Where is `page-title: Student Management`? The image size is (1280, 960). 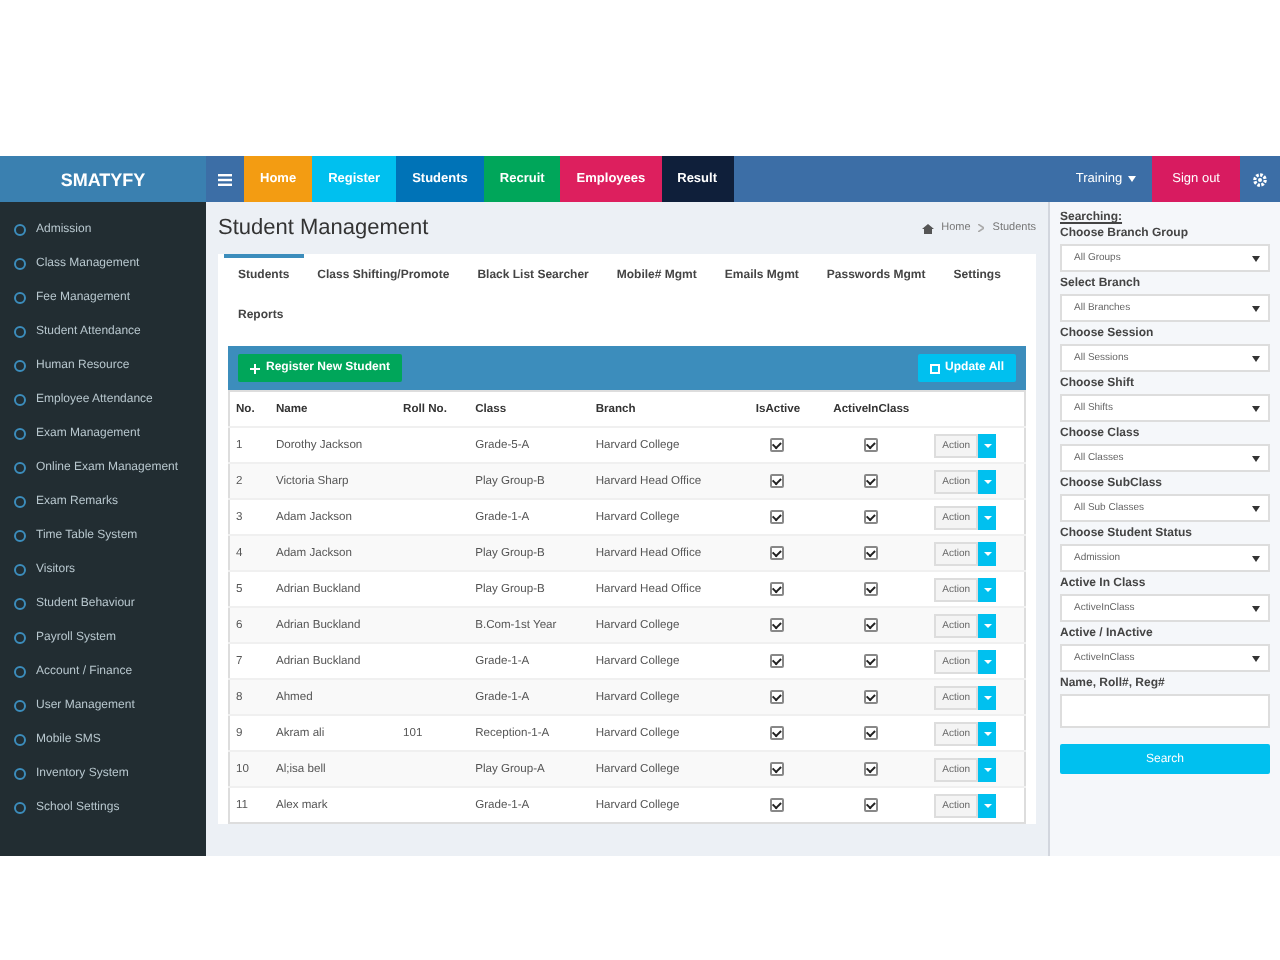
page-title: Student Management is located at coordinates (323, 228).